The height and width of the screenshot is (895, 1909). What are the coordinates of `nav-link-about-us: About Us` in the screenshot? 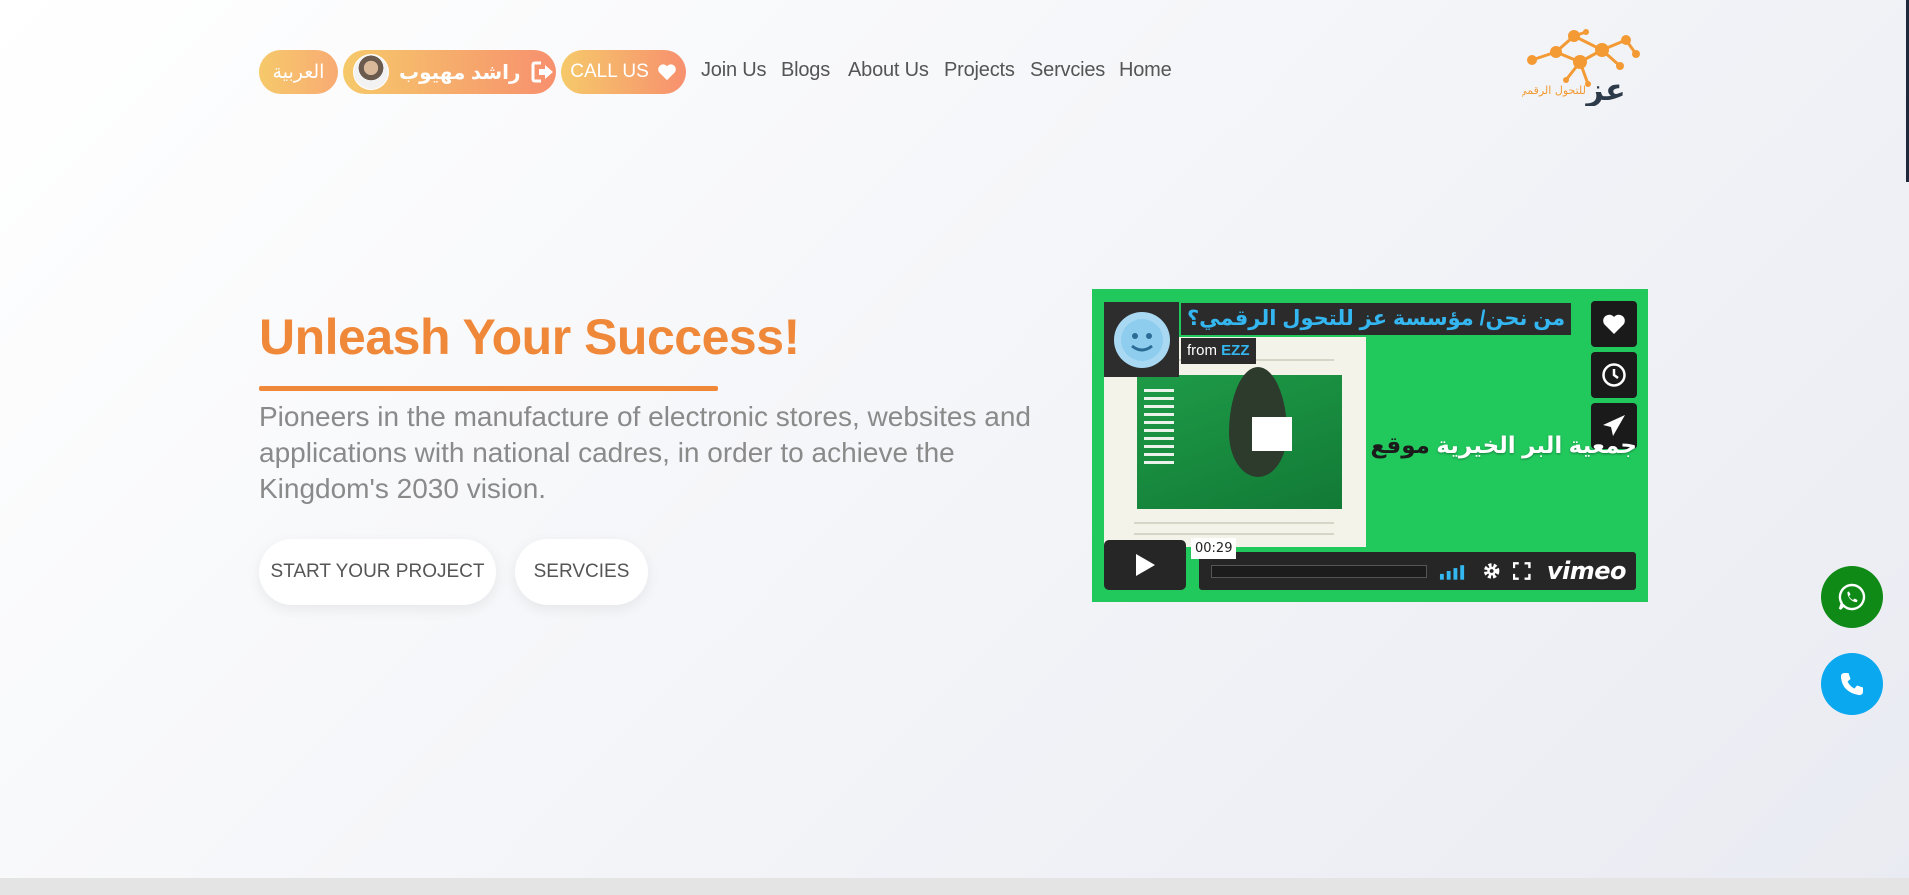 It's located at (888, 70).